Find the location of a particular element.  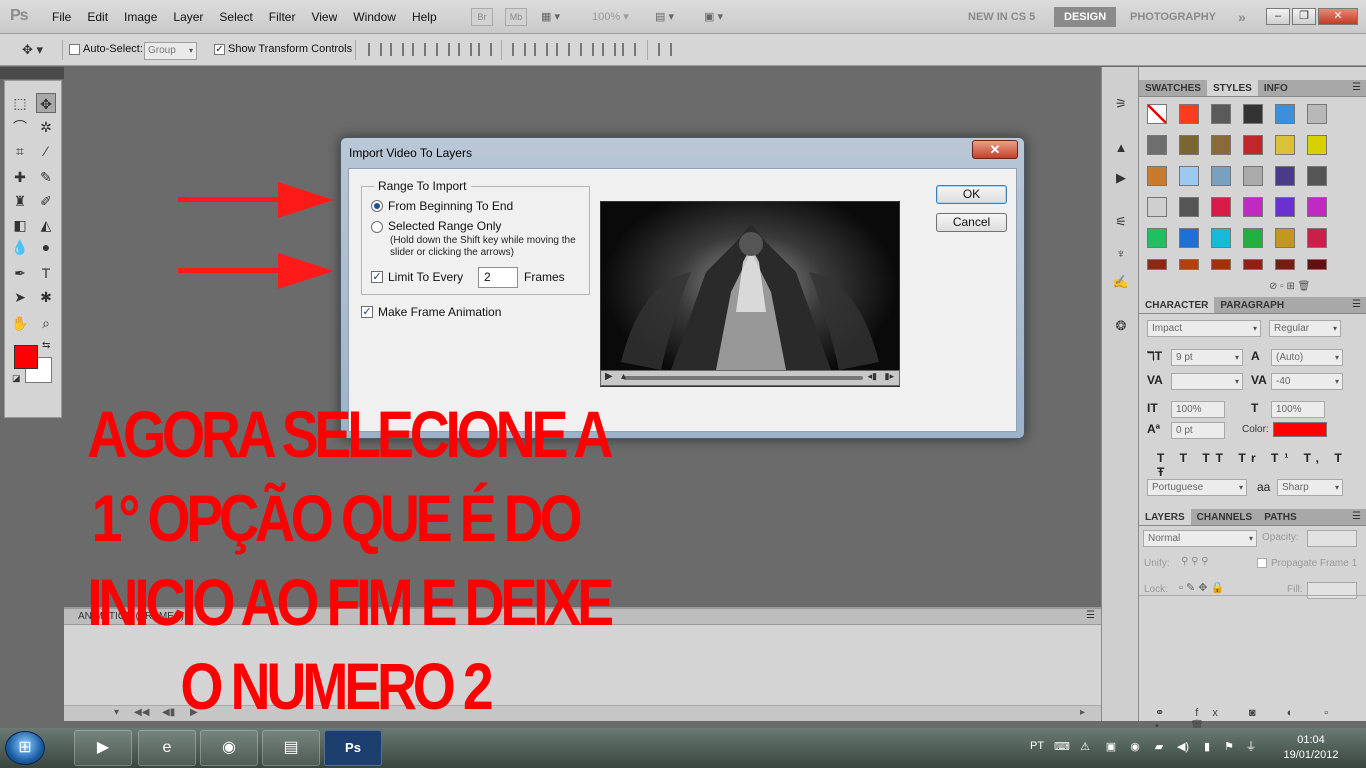

start-button: ⊞ is located at coordinates (25, 748).